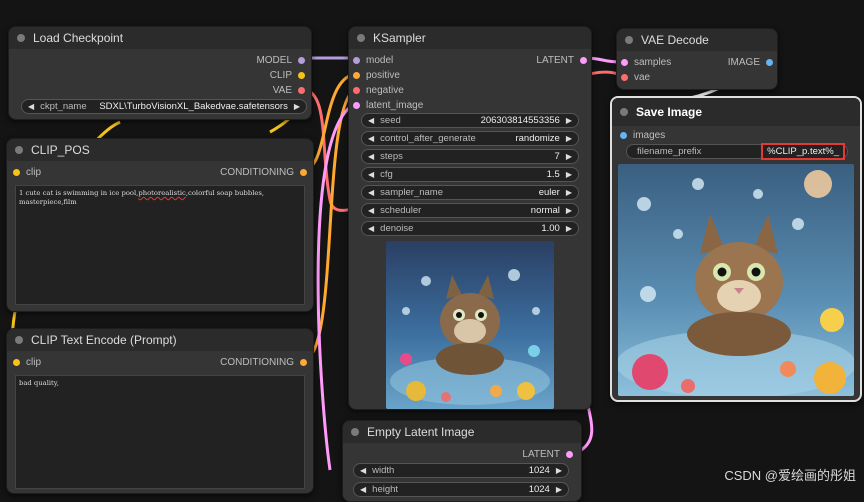 The image size is (864, 502). Describe the element at coordinates (397, 228) in the screenshot. I see `widget-label: denoise` at that location.